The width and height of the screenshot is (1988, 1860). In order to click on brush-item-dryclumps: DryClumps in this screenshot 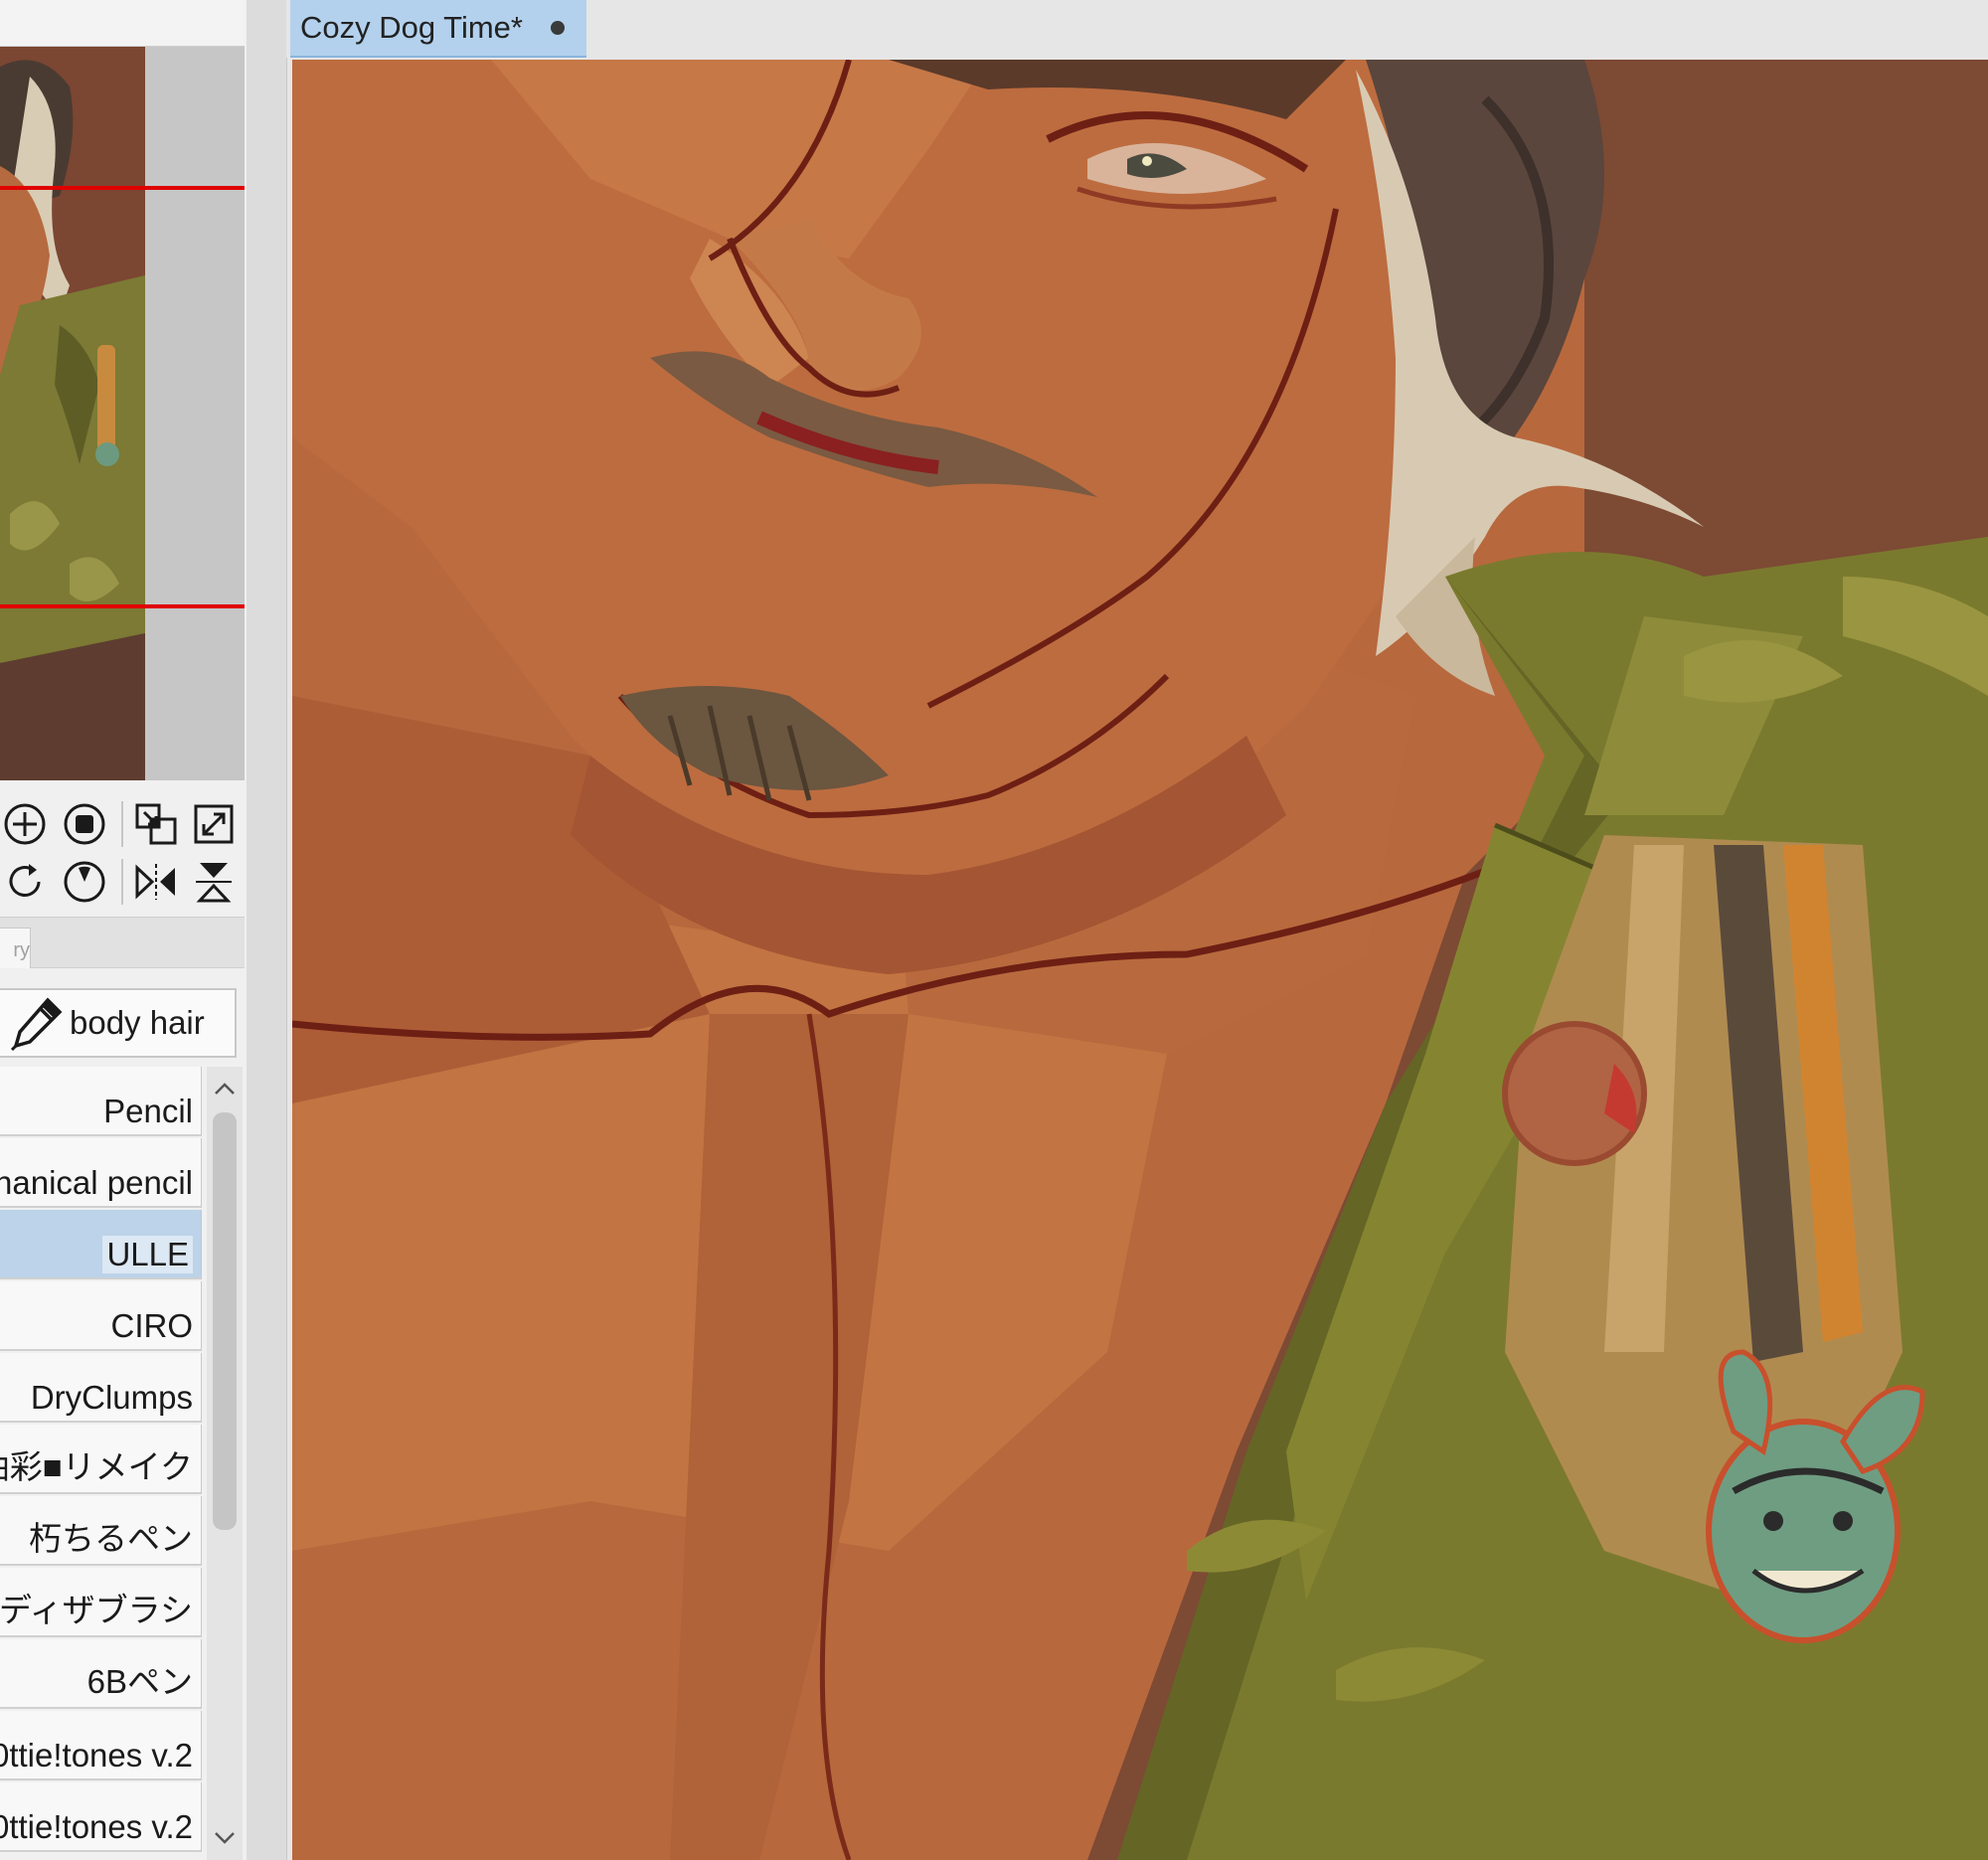, I will do `click(101, 1388)`.